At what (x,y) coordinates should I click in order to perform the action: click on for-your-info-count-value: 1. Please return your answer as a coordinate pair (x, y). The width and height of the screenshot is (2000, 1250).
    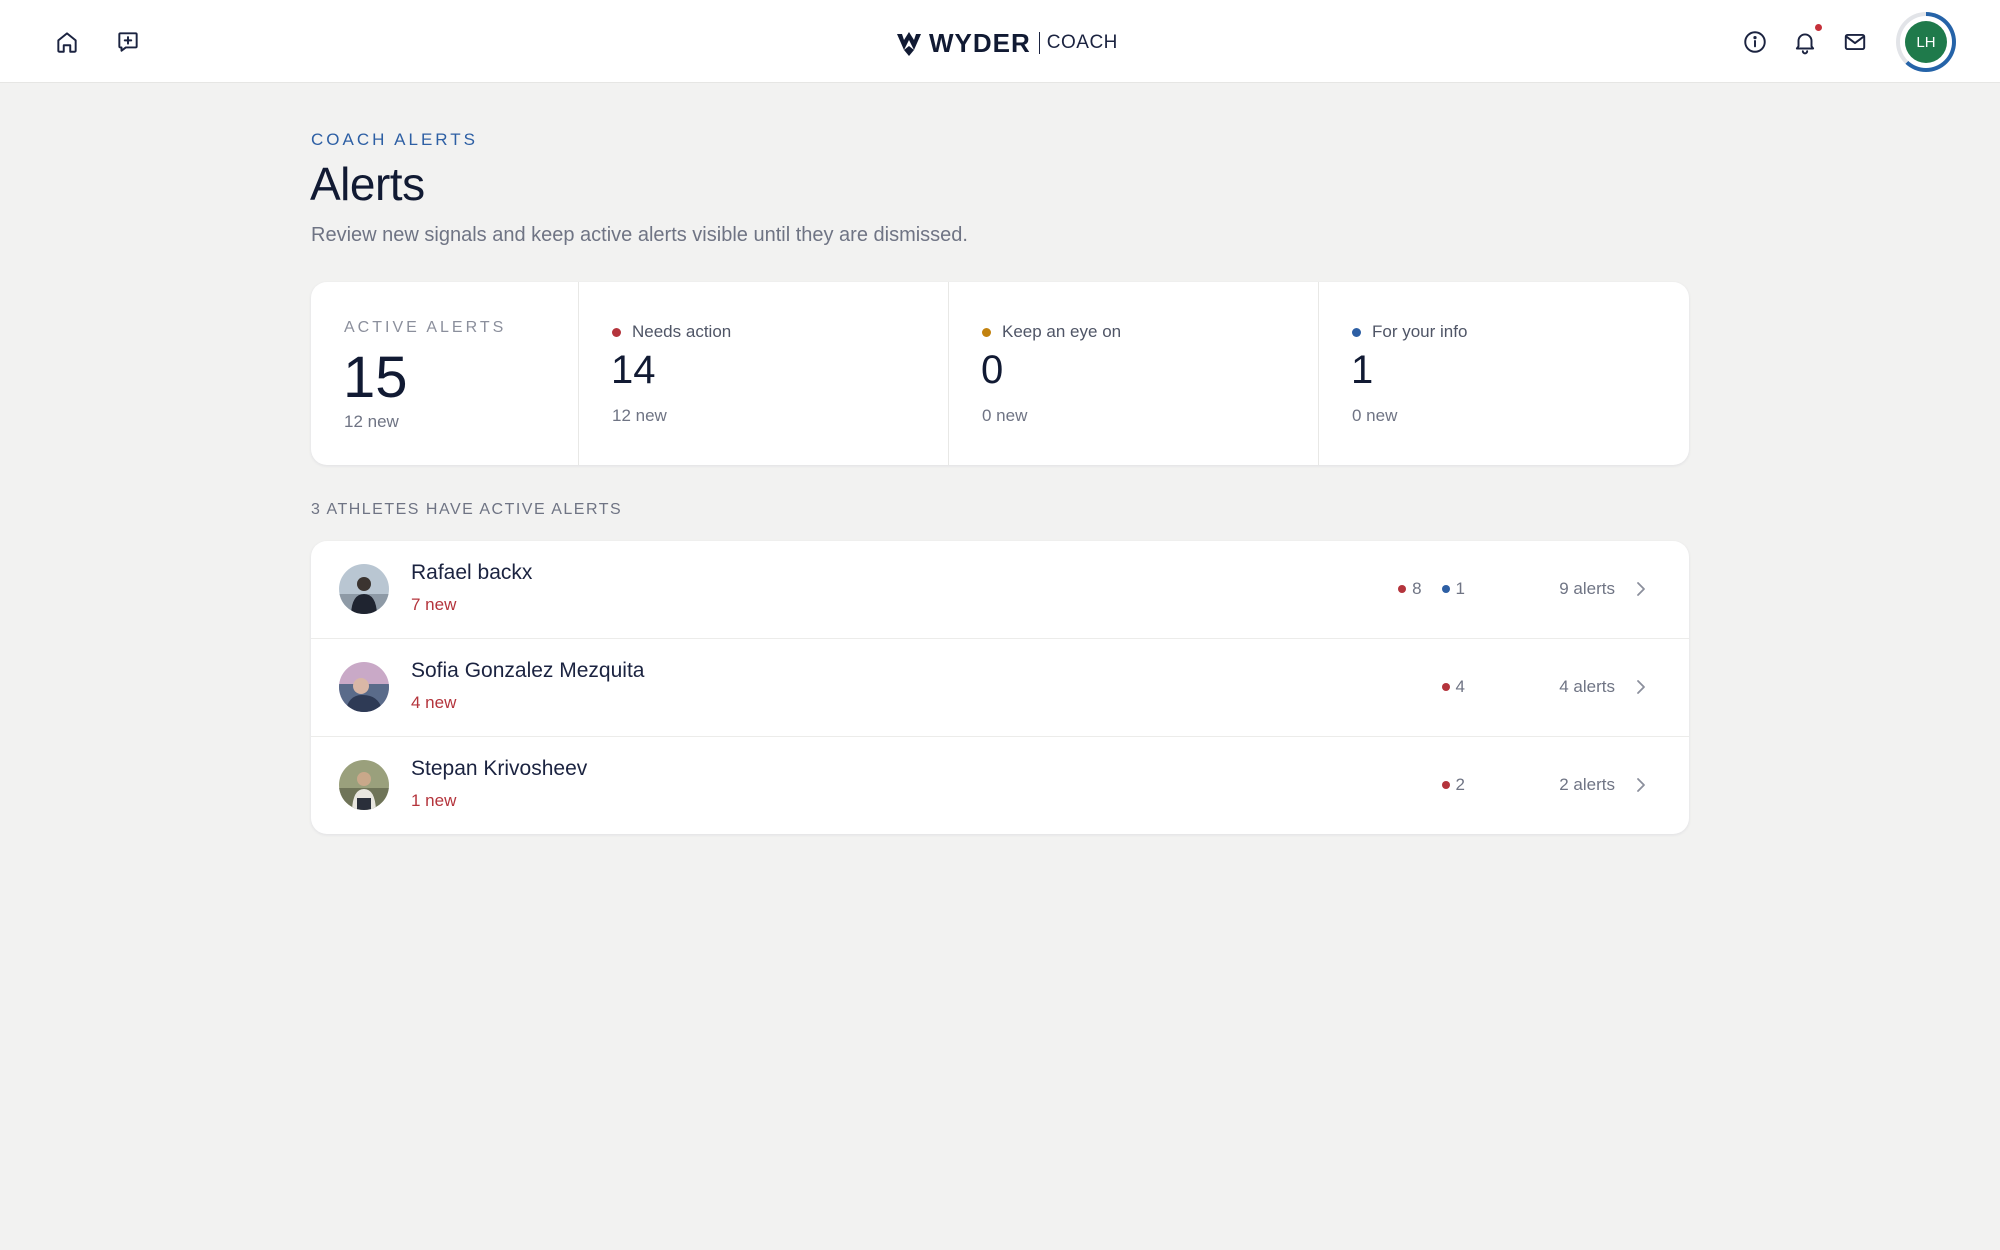
    Looking at the image, I should click on (1460, 588).